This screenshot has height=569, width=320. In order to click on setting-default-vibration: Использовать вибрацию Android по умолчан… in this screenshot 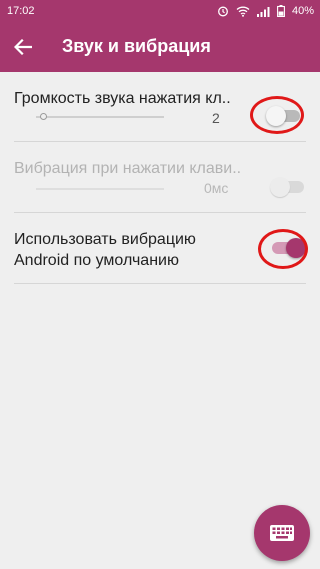, I will do `click(160, 248)`.